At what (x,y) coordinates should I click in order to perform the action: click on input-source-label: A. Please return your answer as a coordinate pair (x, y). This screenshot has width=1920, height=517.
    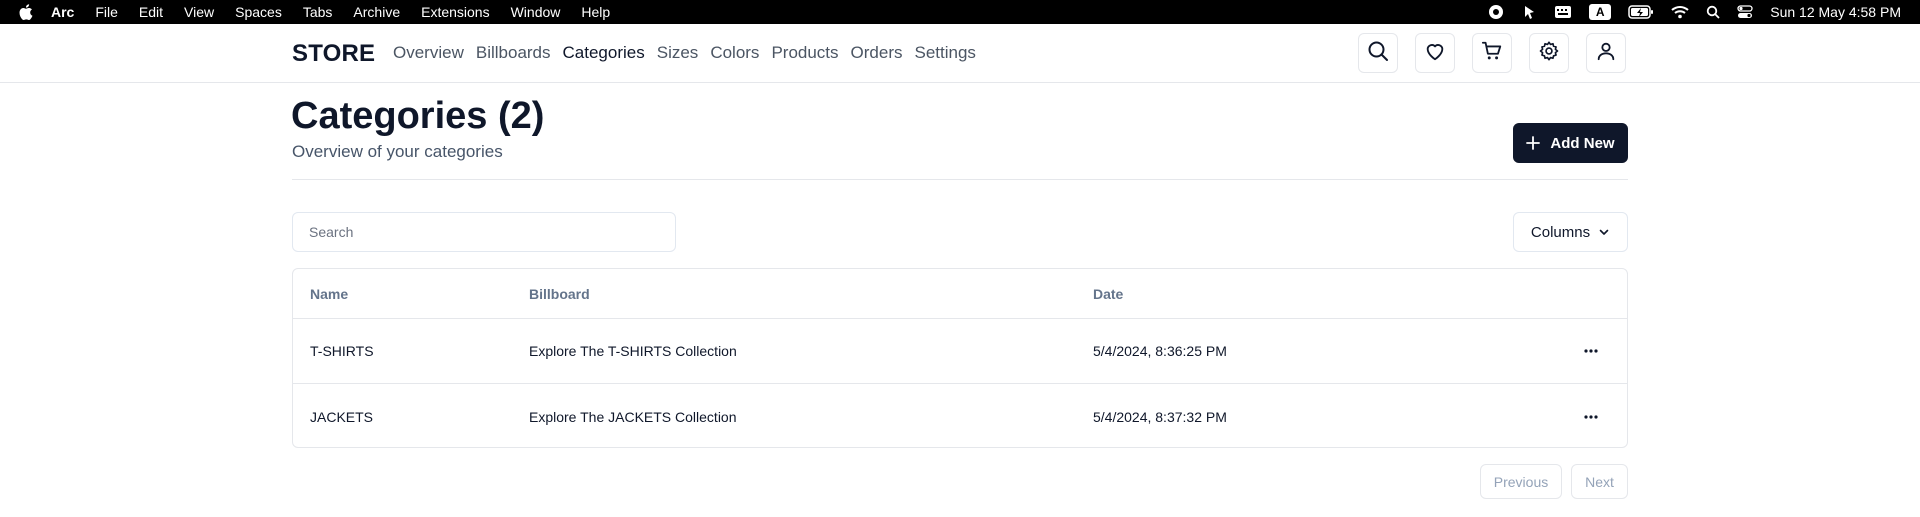
    Looking at the image, I should click on (1600, 12).